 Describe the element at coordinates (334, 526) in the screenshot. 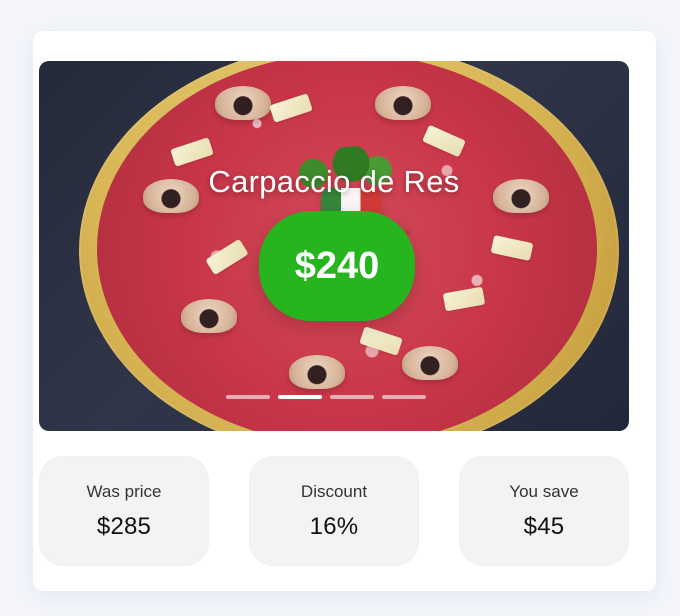

I see `discount-value: 16%` at that location.